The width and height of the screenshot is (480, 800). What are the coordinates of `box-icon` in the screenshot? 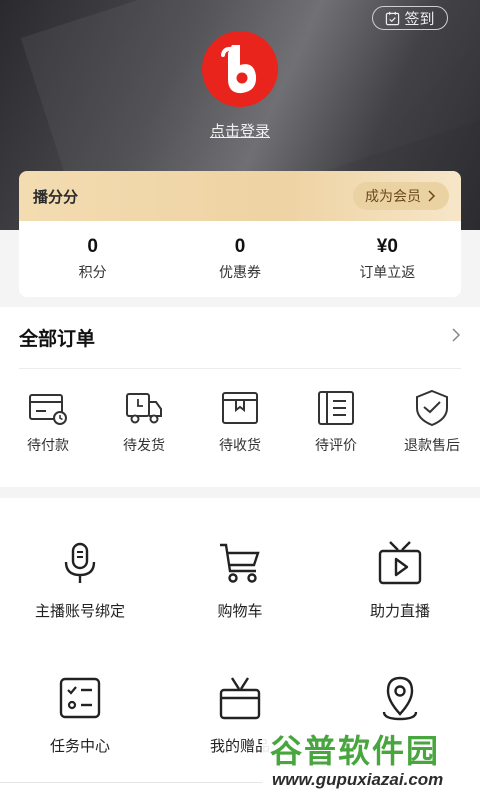 It's located at (240, 408).